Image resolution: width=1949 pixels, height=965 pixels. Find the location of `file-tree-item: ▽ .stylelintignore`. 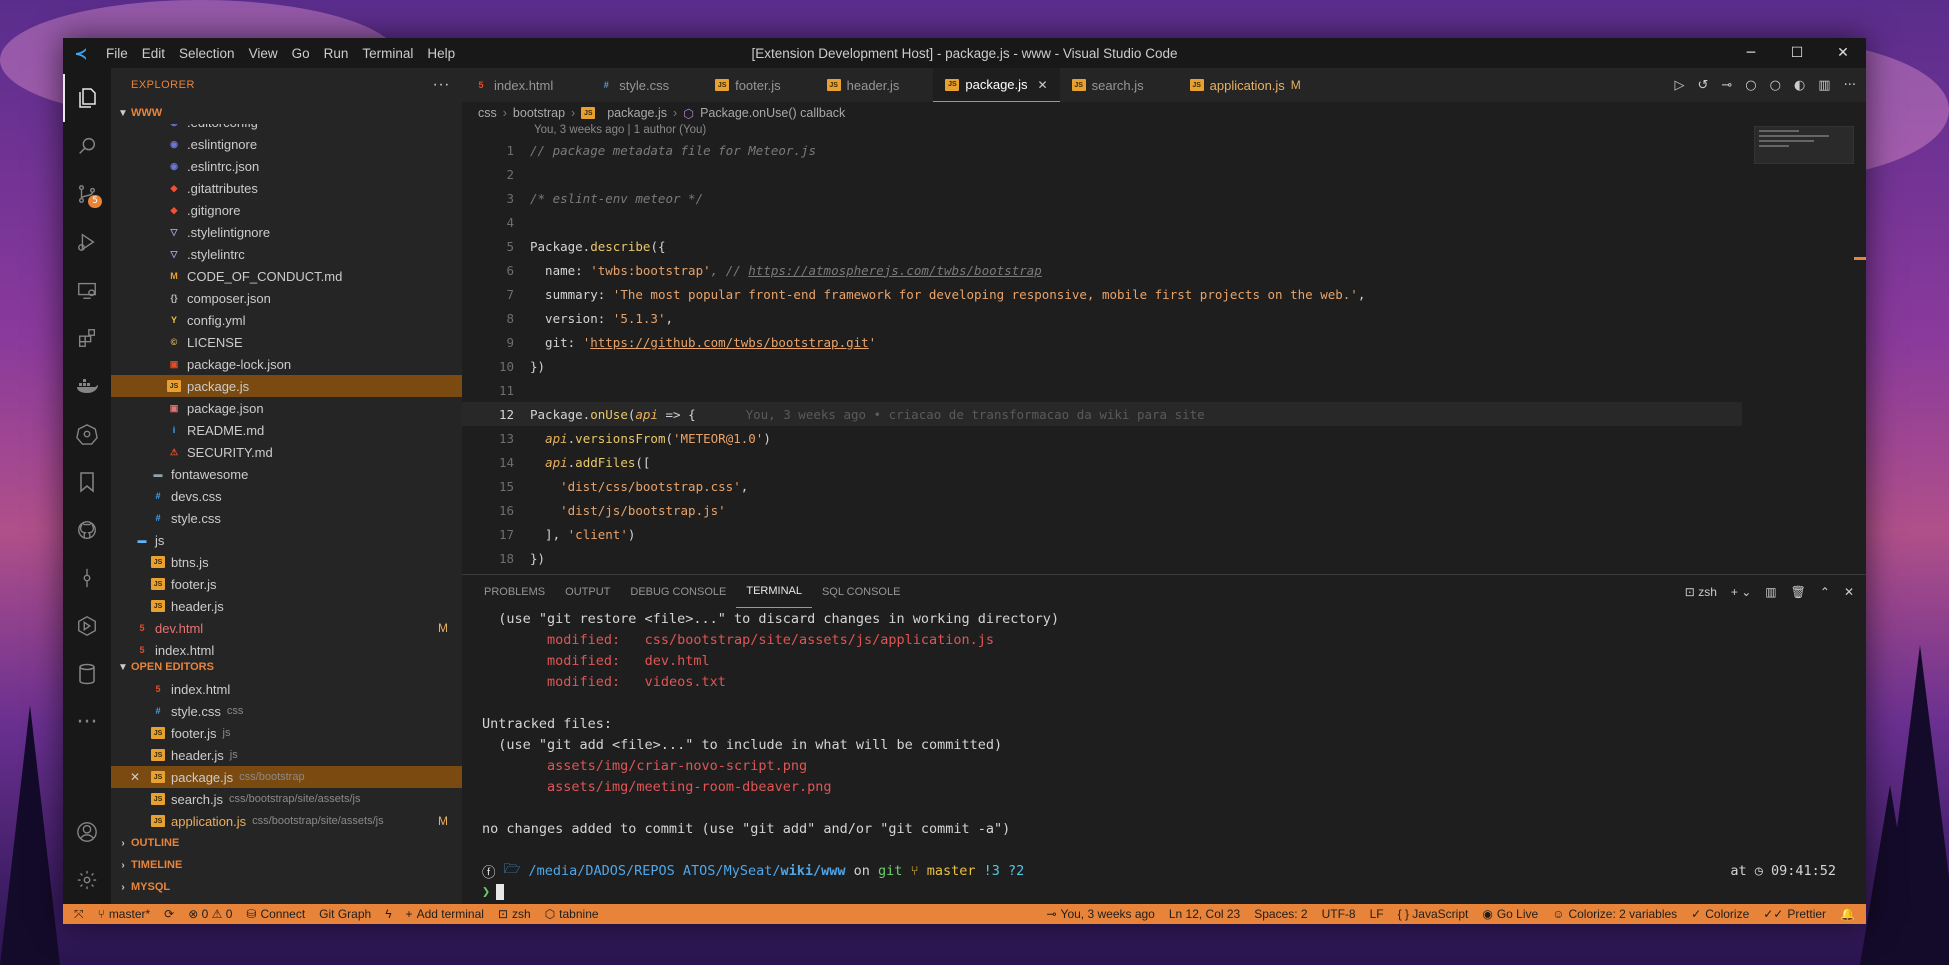

file-tree-item: ▽ .stylelintignore is located at coordinates (286, 232).